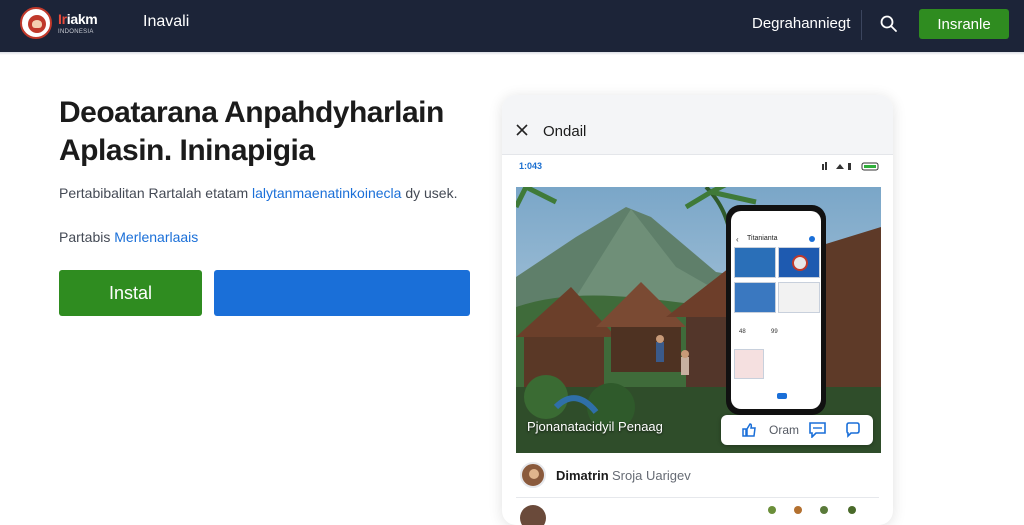  I want to click on description-link: lalytanmaenatinkoinecla, so click(326, 193).